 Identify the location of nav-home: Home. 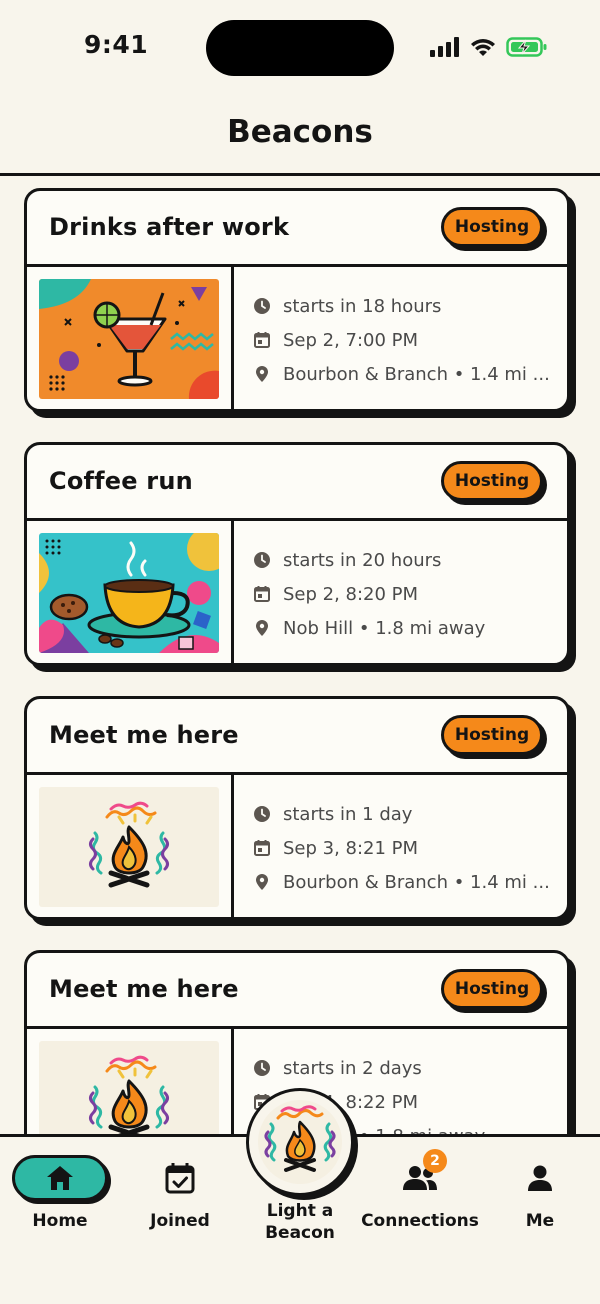
(60, 1193).